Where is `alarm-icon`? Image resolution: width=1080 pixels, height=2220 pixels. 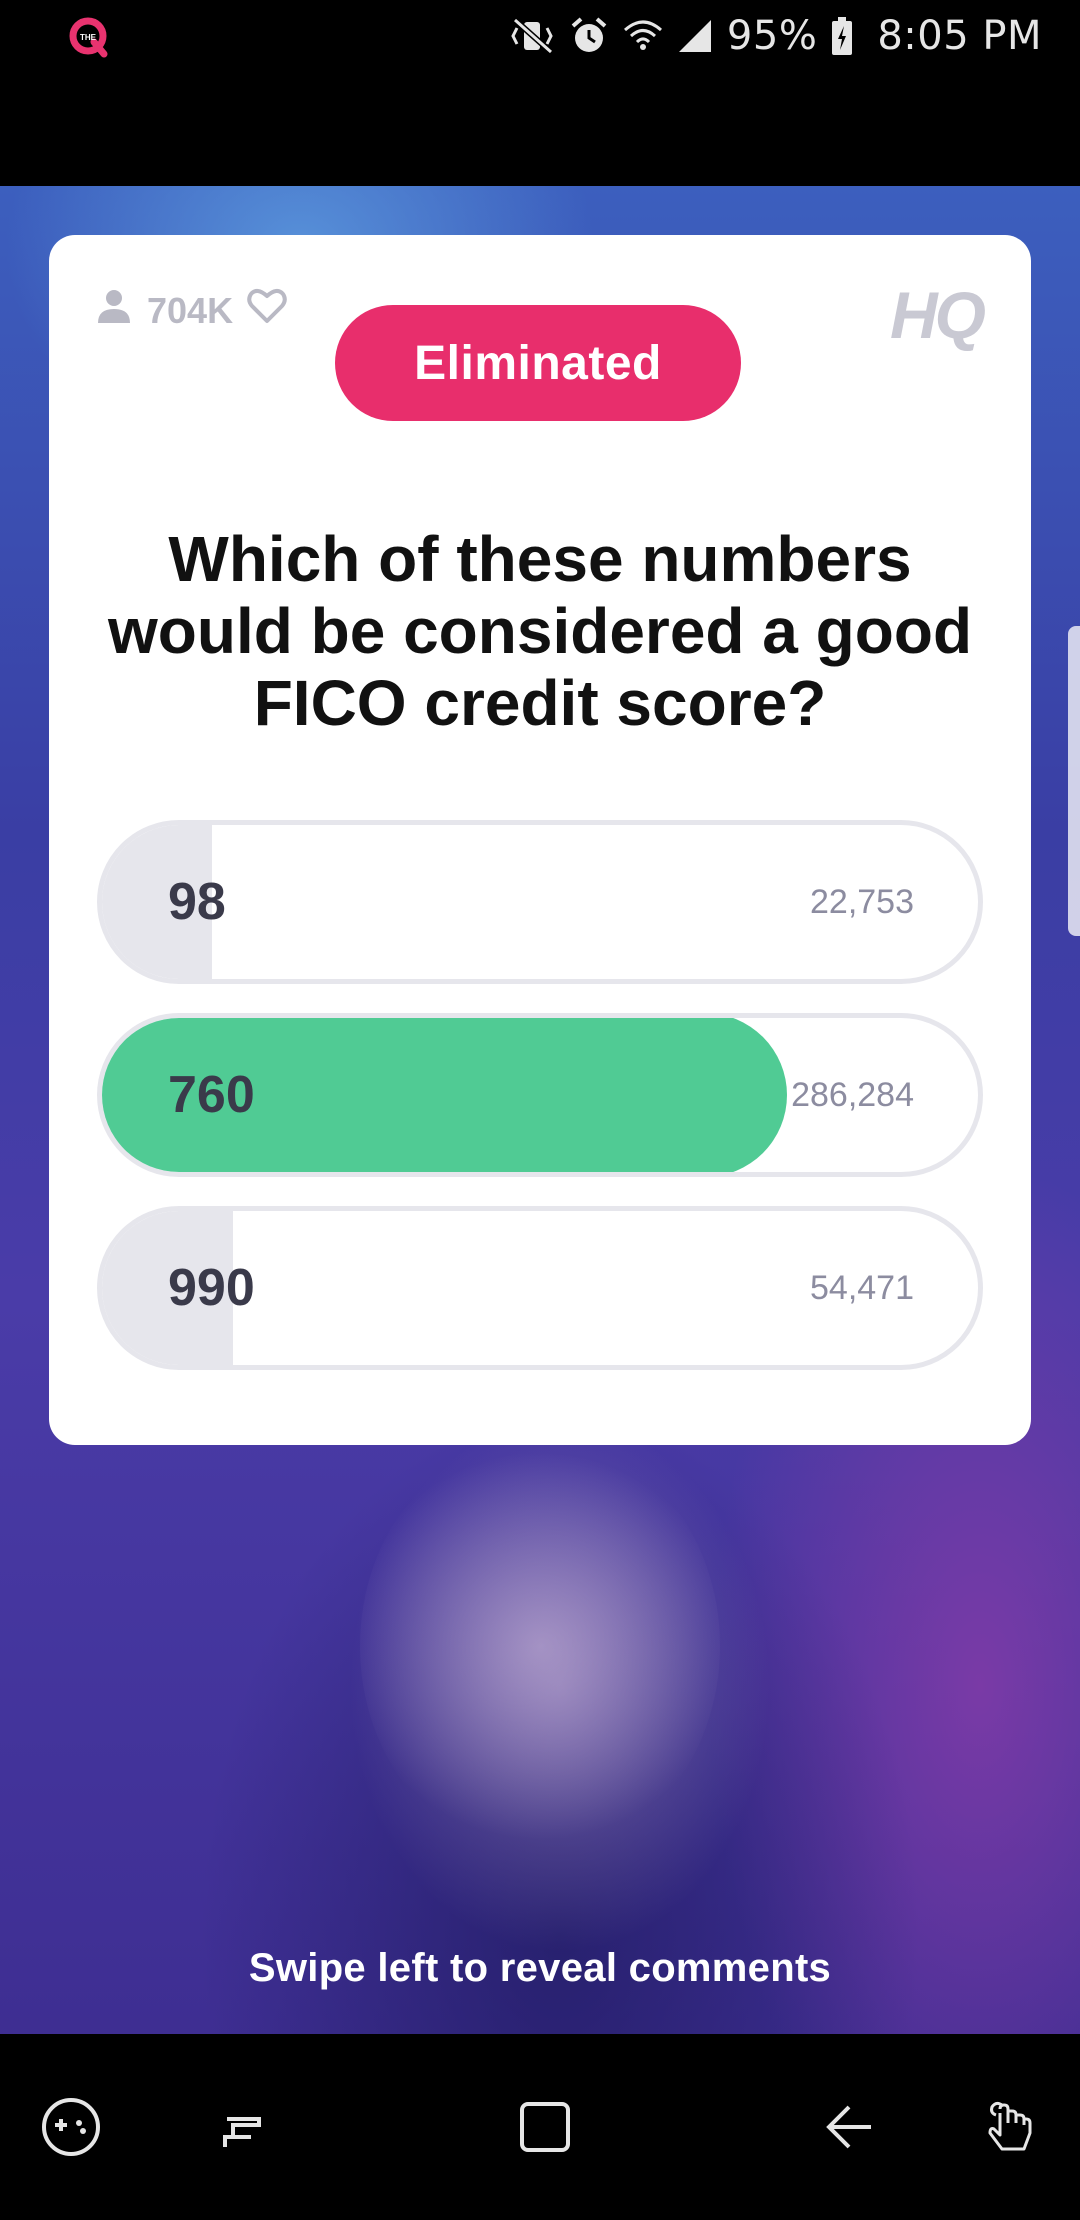
alarm-icon is located at coordinates (589, 36).